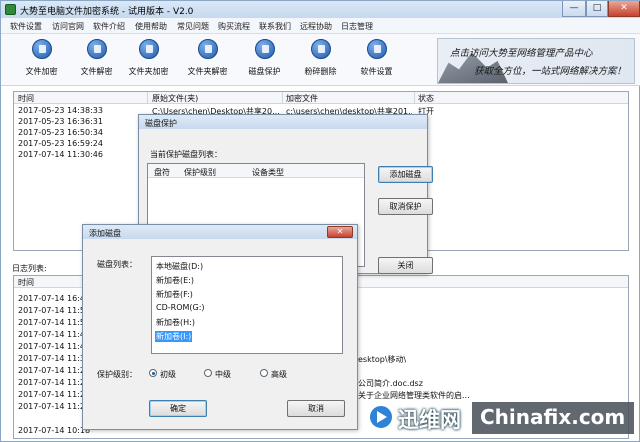  Describe the element at coordinates (521, 53) in the screenshot. I see `banner-line-1: 点击访问大势至网络管理产品中心` at that location.